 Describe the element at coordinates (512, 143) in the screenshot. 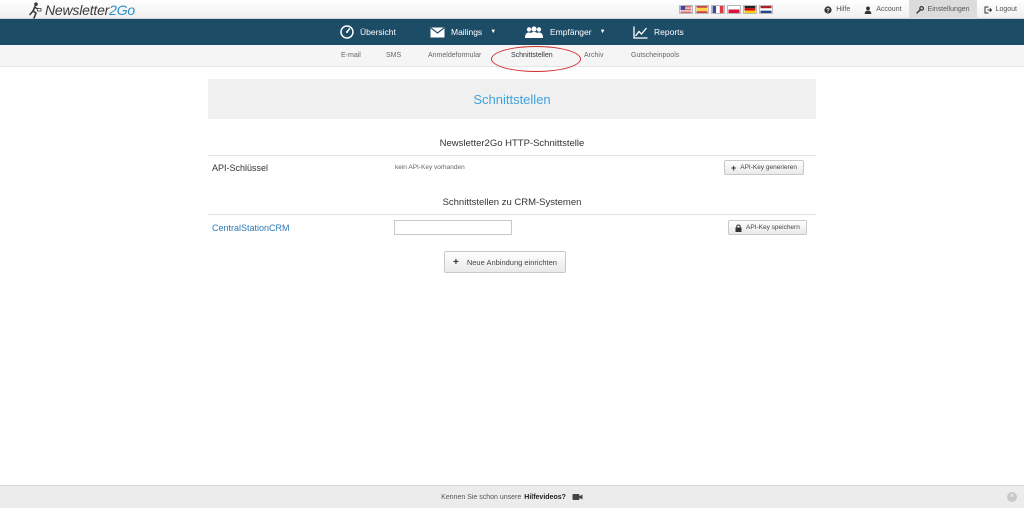

I see `http-section-heading: Newsletter2Go HTTP-Schnittstelle` at that location.